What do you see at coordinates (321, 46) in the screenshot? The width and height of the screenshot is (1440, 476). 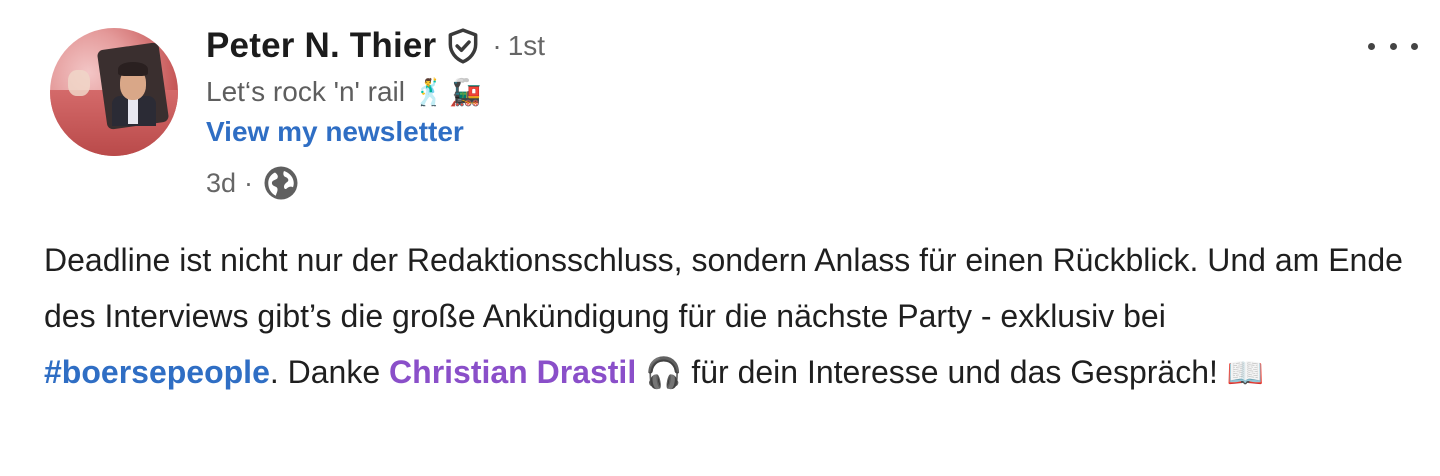 I see `author-name: Peter N. Thier` at bounding box center [321, 46].